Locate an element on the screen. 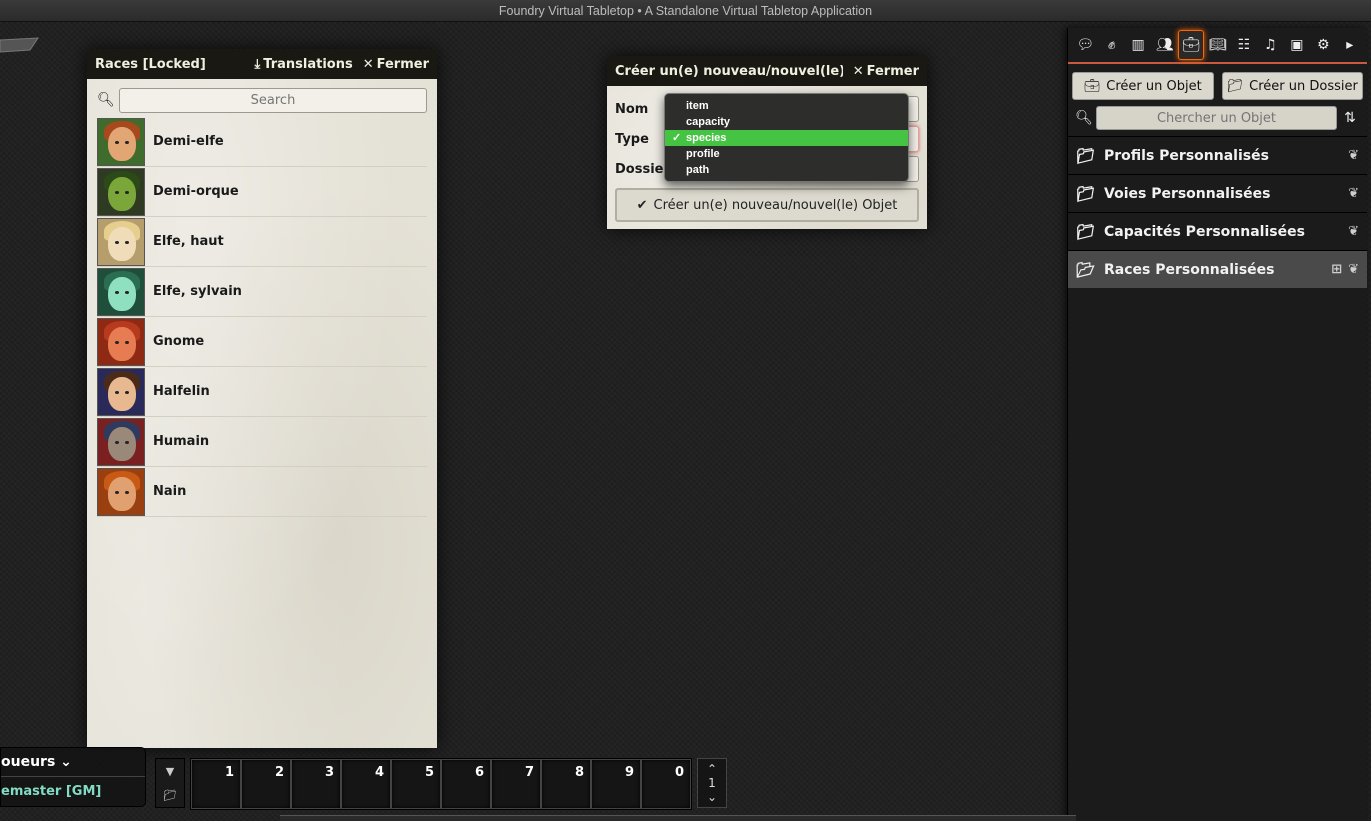  entry-name: Humain is located at coordinates (181, 441).